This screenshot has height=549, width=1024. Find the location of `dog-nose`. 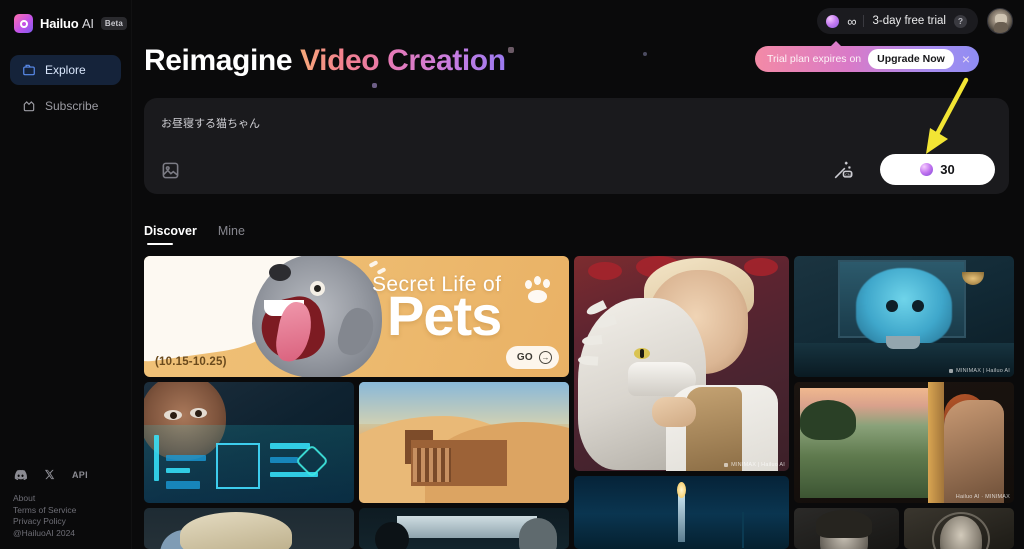

dog-nose is located at coordinates (280, 272).